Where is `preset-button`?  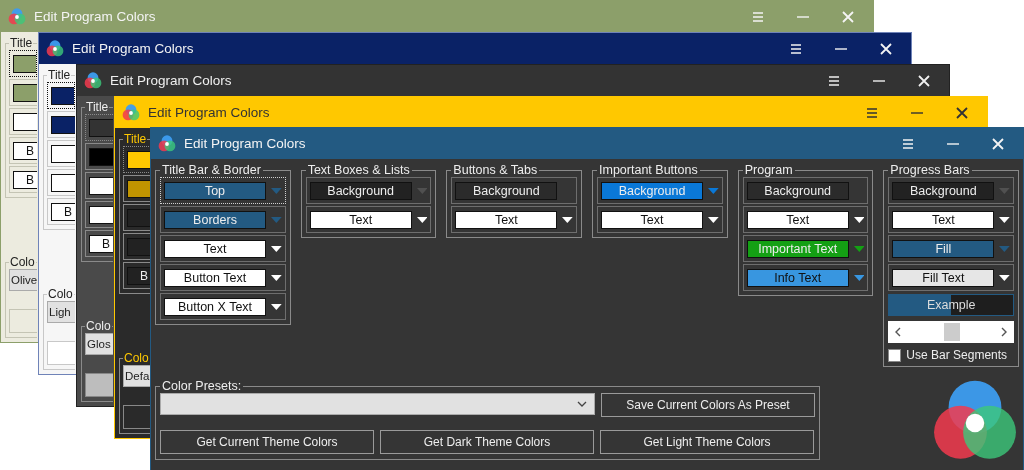
preset-button is located at coordinates (137, 417).